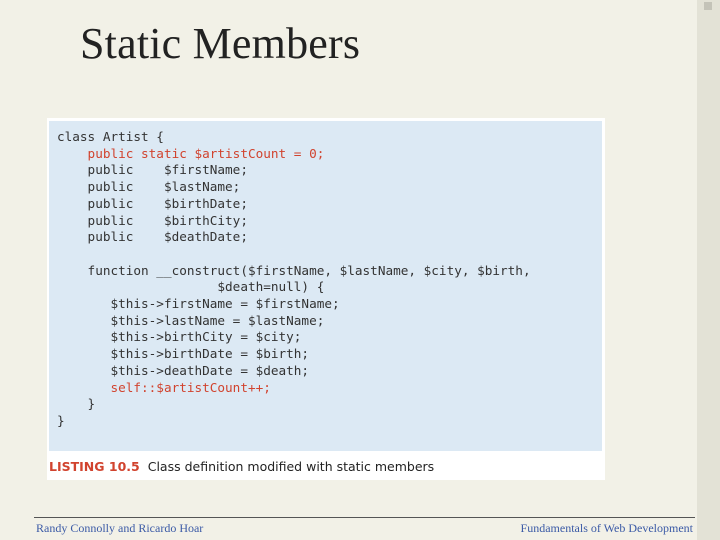  What do you see at coordinates (164, 387) in the screenshot?
I see `code-line: self::$artistCount++;` at bounding box center [164, 387].